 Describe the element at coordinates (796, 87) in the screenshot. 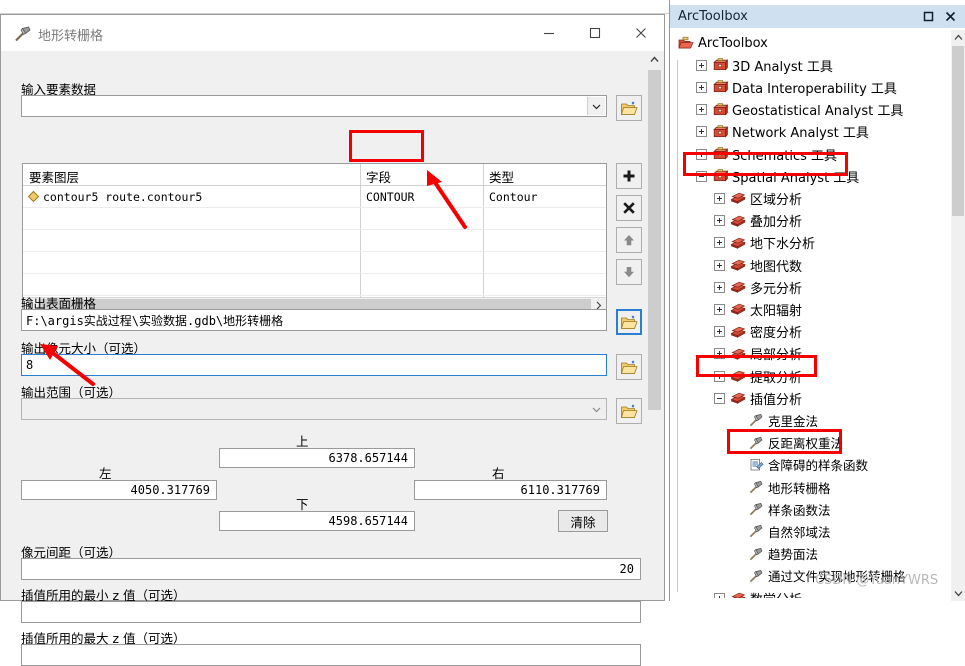

I see `tree-item-toolbox: Data Interoperability 工具` at that location.